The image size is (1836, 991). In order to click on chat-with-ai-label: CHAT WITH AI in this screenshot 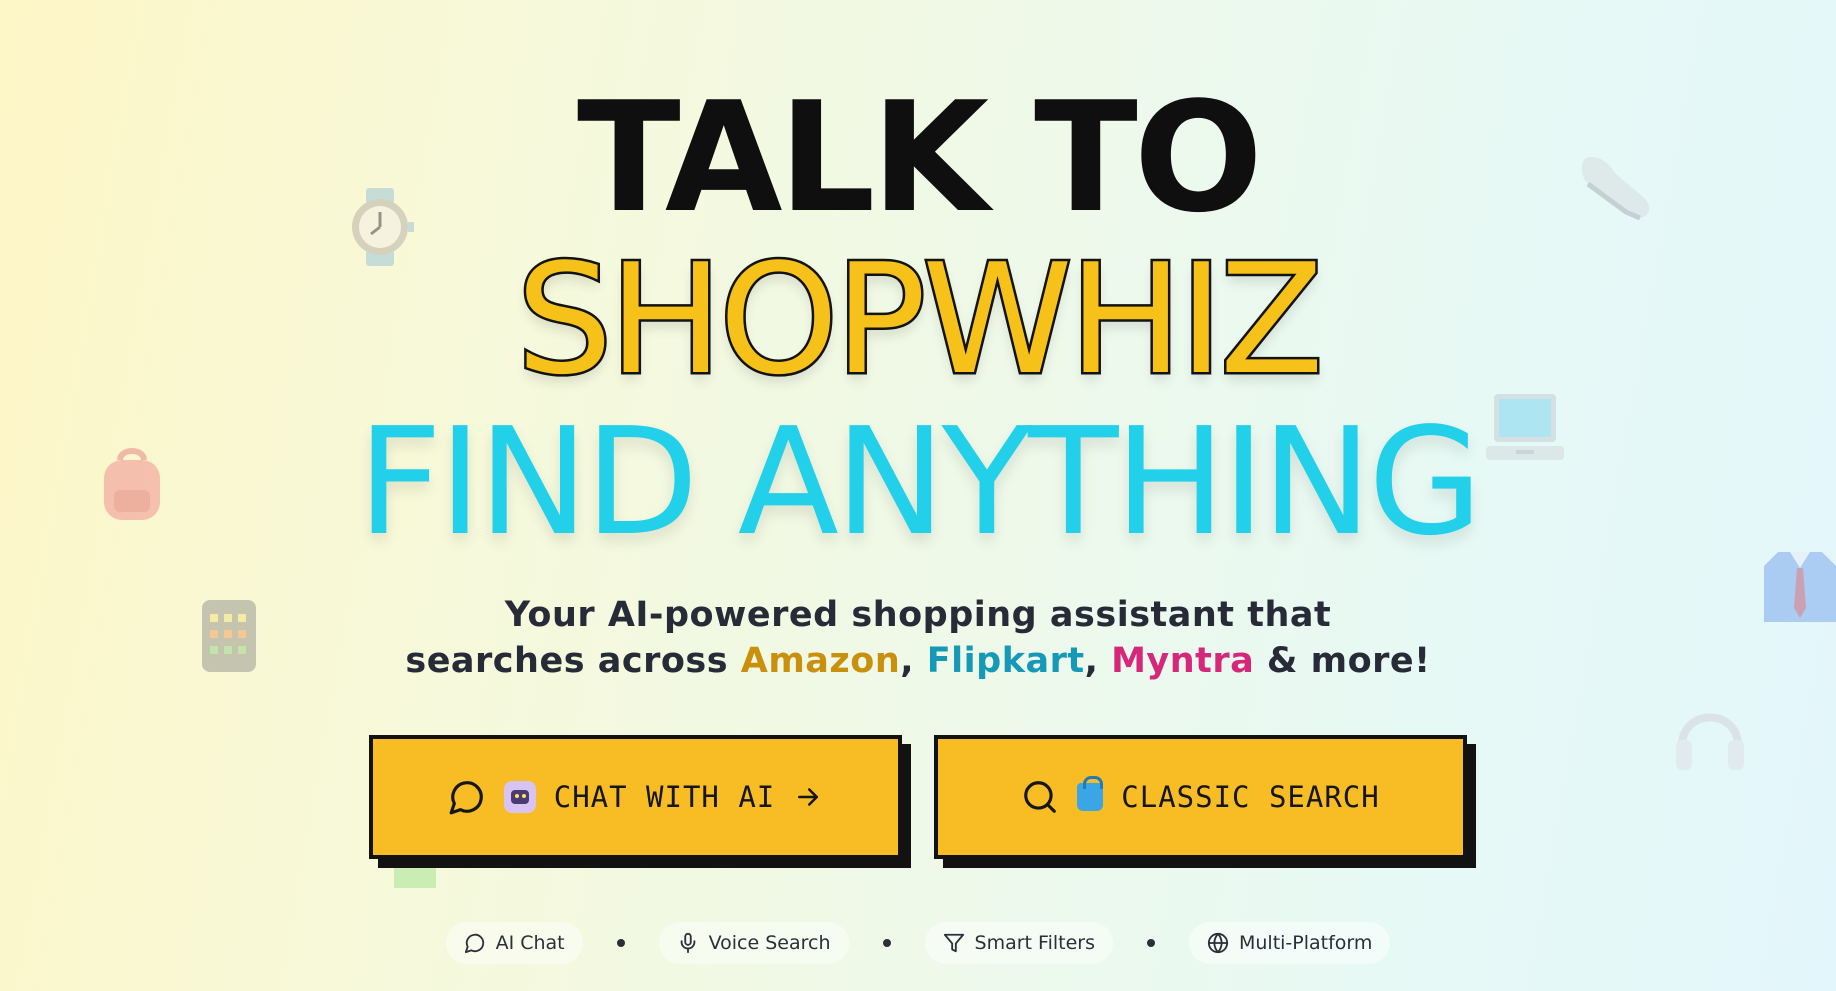, I will do `click(664, 797)`.